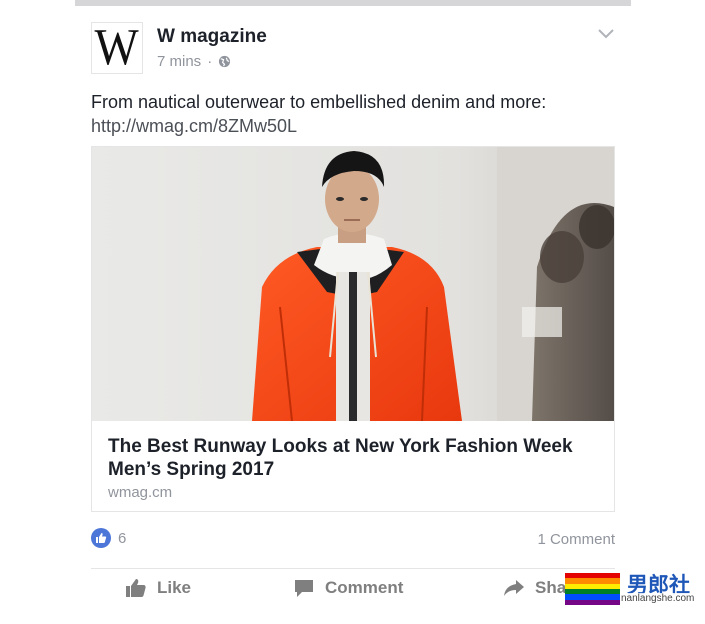 Image resolution: width=705 pixels, height=624 pixels. Describe the element at coordinates (174, 587) in the screenshot. I see `like-label: Like` at that location.